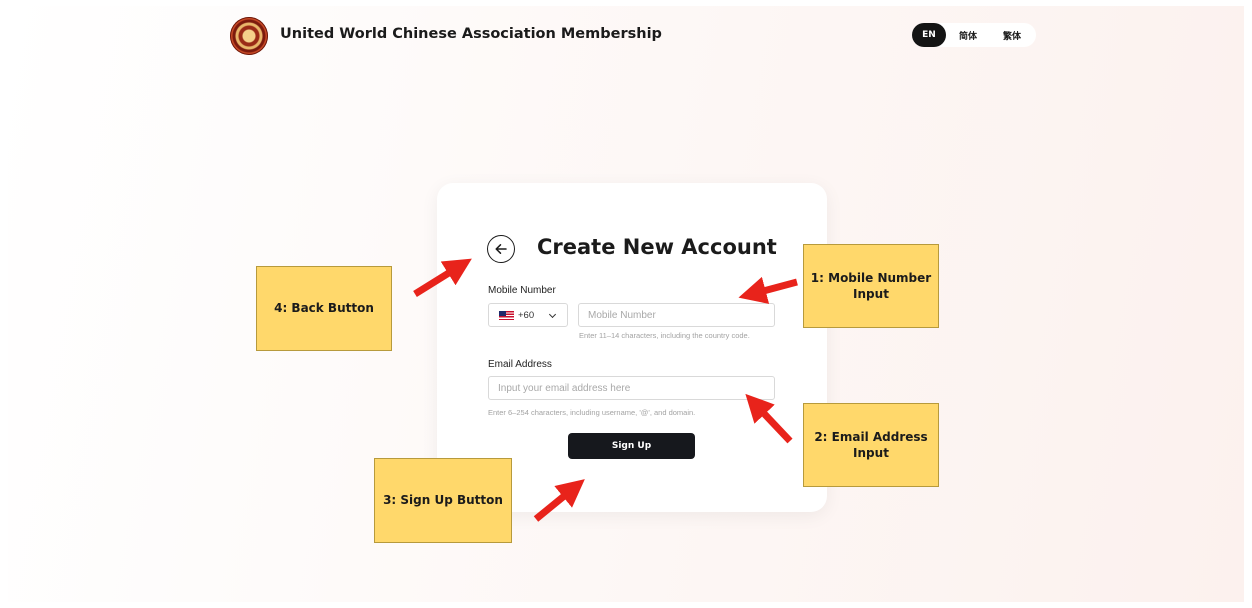 This screenshot has width=1252, height=608. Describe the element at coordinates (559, 500) in the screenshot. I see `arrow-to-sign-up-button` at that location.